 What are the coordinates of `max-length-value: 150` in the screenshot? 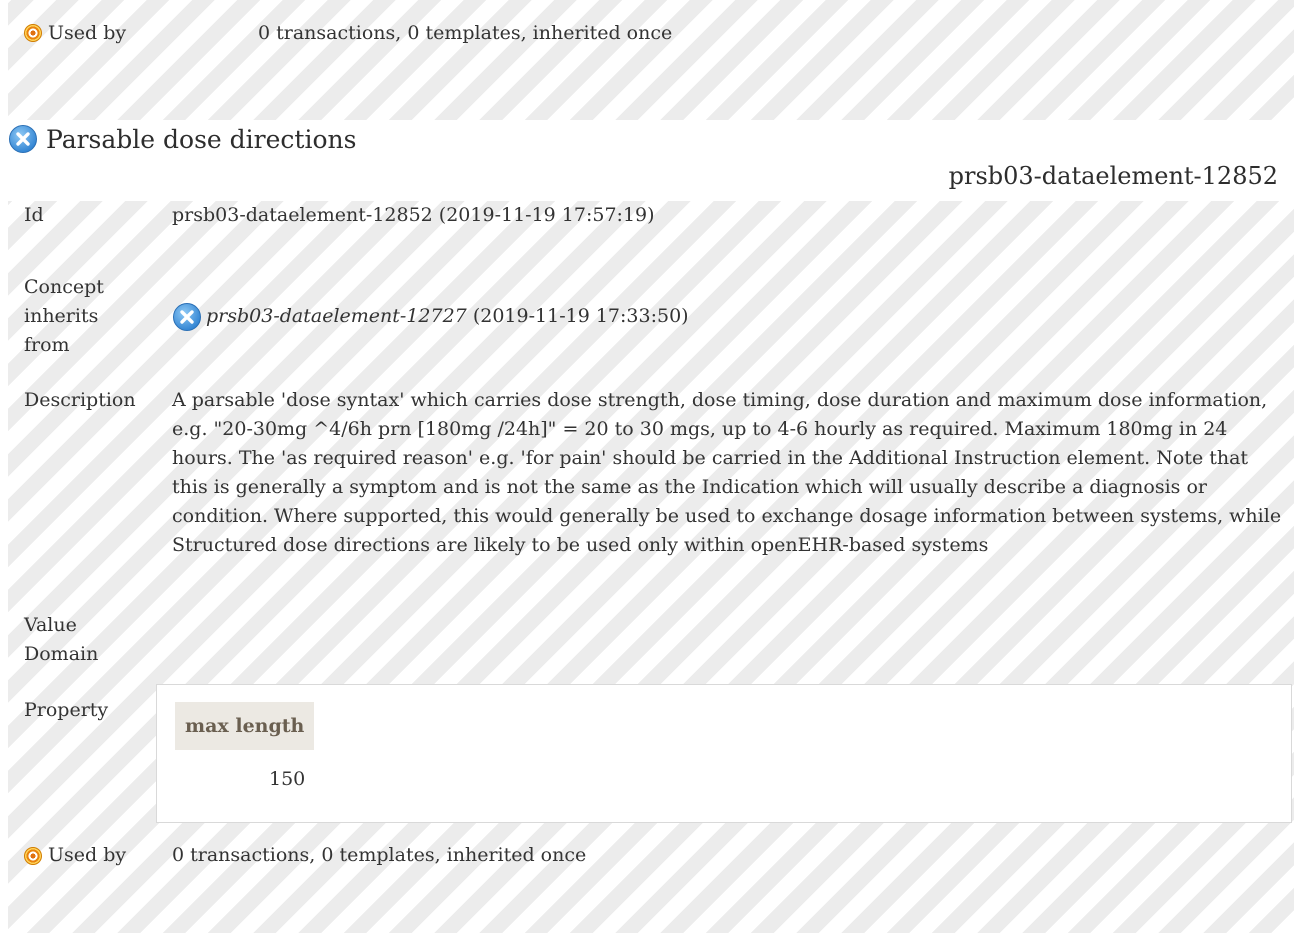 It's located at (287, 779).